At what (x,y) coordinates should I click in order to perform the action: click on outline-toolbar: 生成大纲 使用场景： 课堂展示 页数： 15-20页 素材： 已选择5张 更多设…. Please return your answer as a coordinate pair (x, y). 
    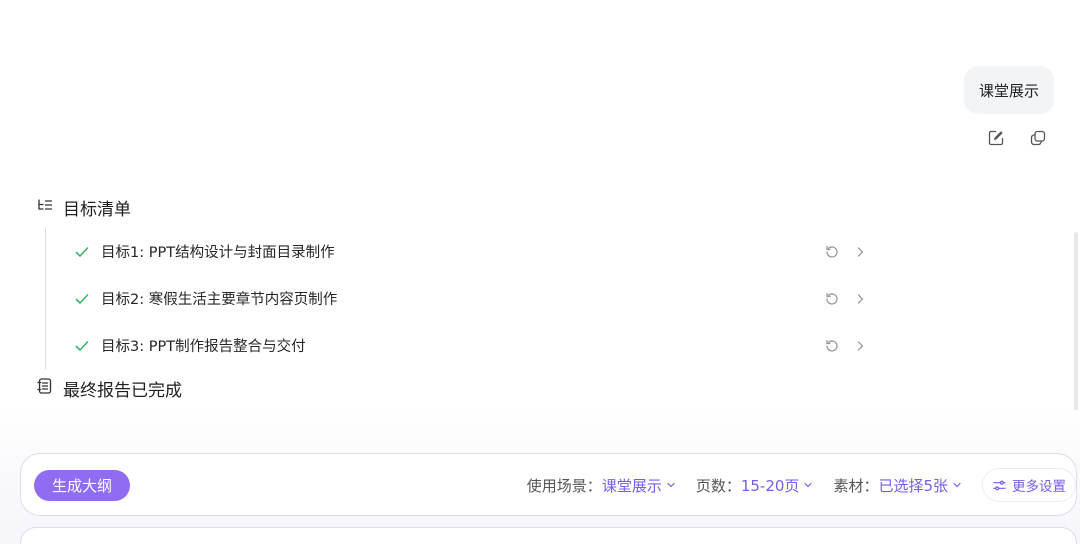
    Looking at the image, I should click on (548, 484).